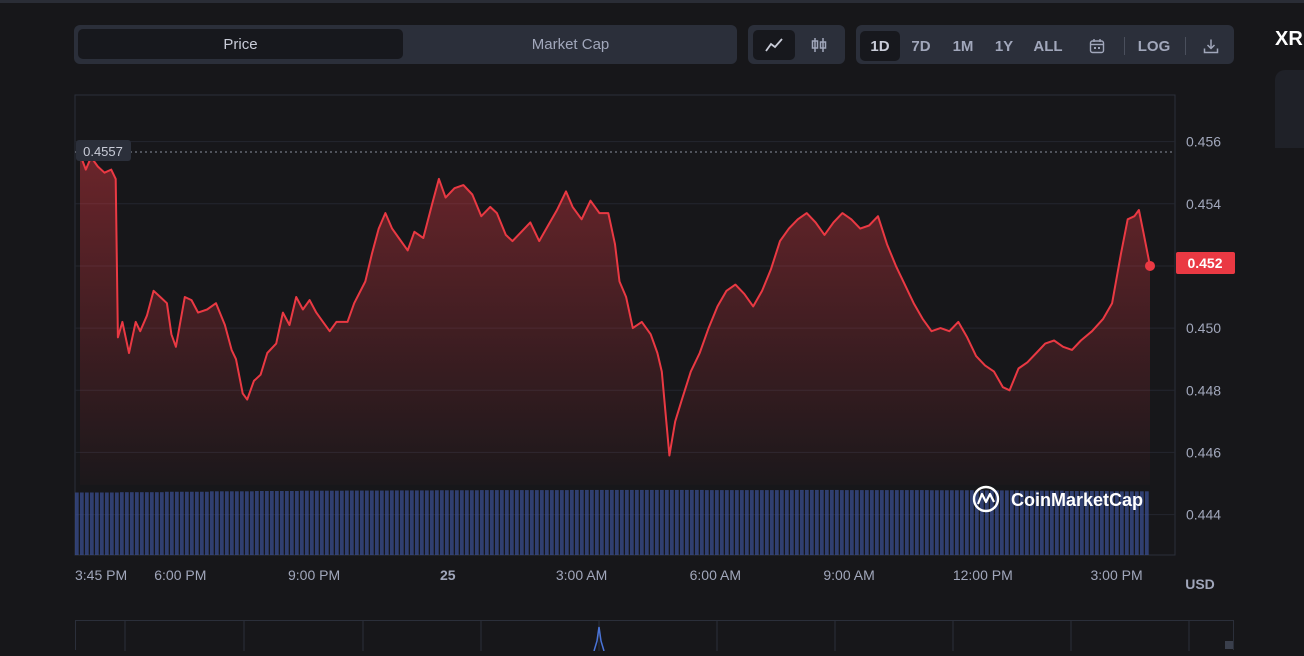 This screenshot has width=1304, height=656. Describe the element at coordinates (448, 575) in the screenshot. I see `x-tick-label: 25` at that location.